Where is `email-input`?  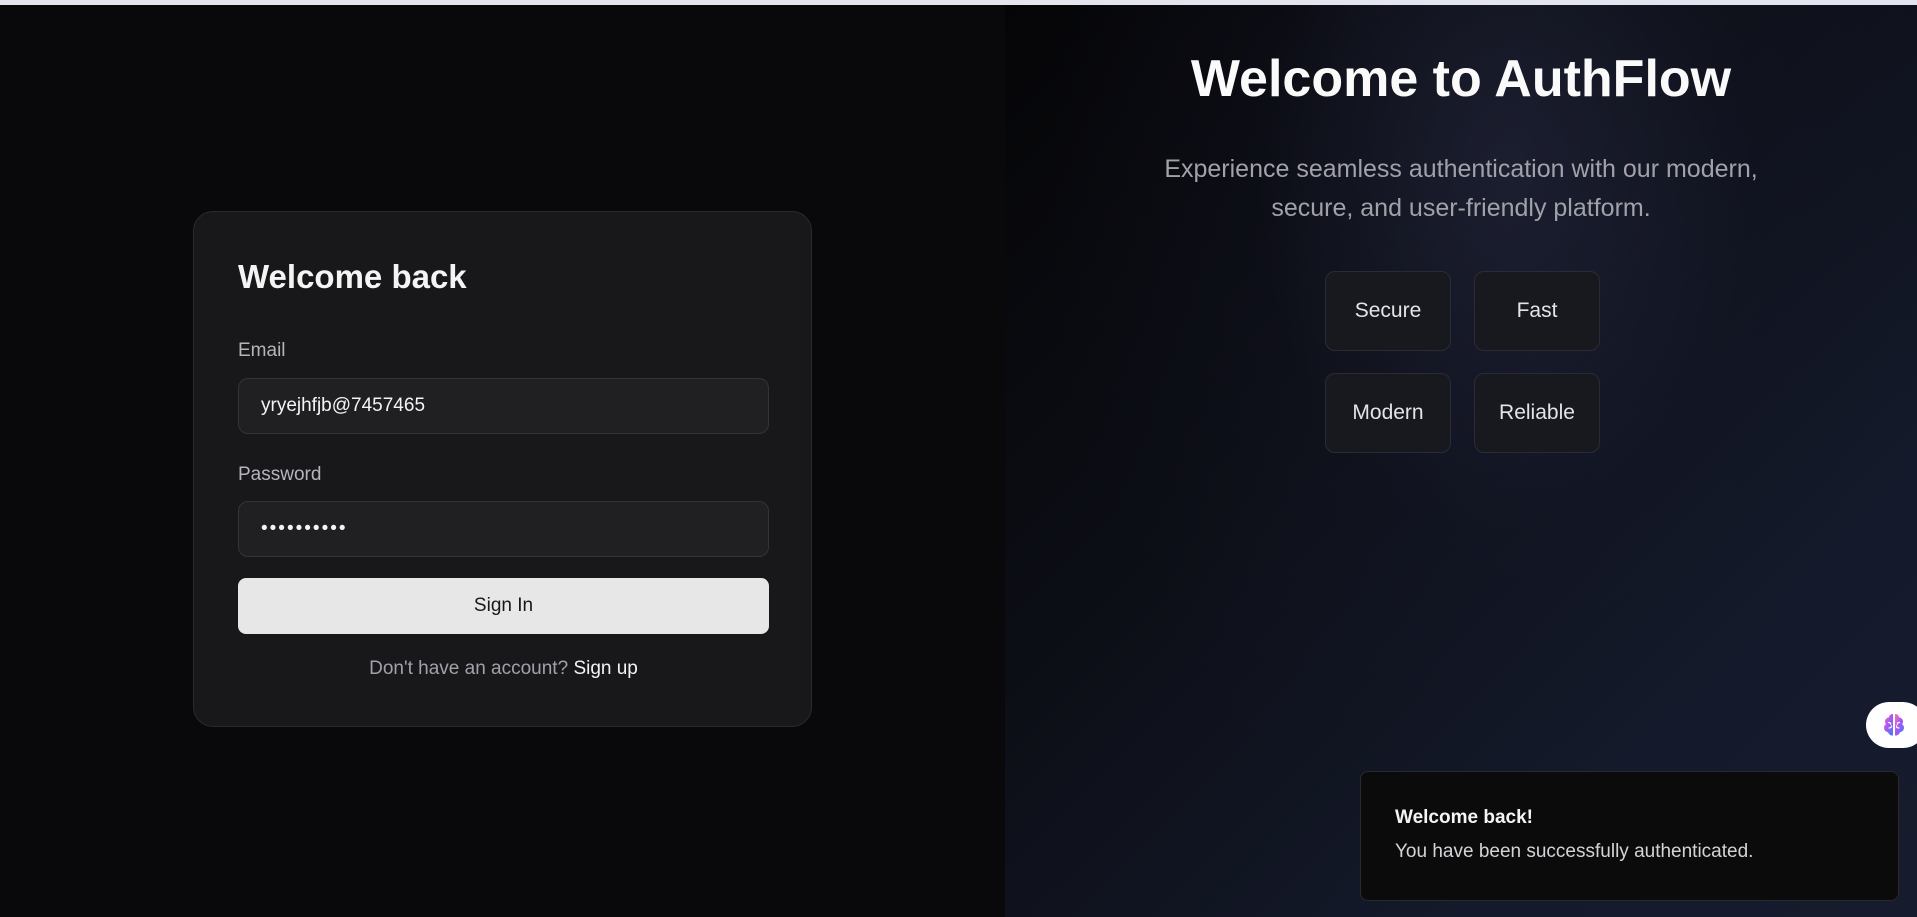 email-input is located at coordinates (503, 406).